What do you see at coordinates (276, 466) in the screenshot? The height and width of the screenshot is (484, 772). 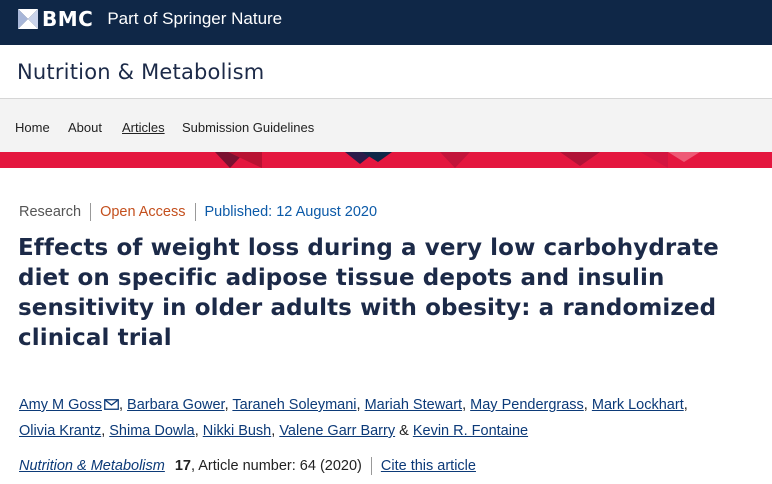 I see `citation-article-info: , Article number: 64 (2020)` at bounding box center [276, 466].